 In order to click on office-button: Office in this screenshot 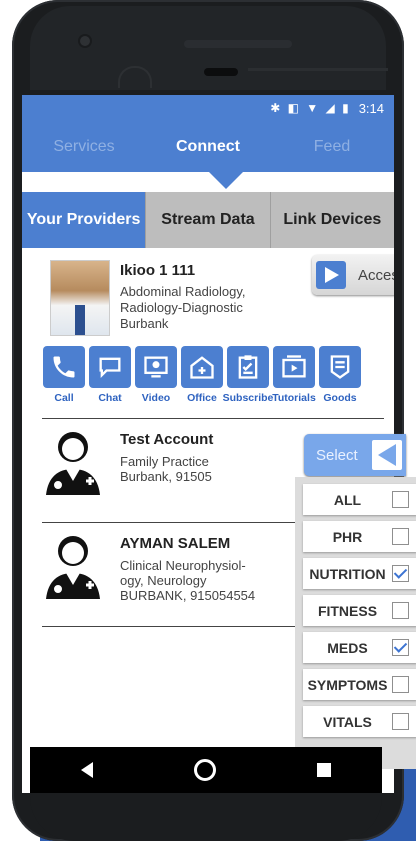, I will do `click(202, 375)`.